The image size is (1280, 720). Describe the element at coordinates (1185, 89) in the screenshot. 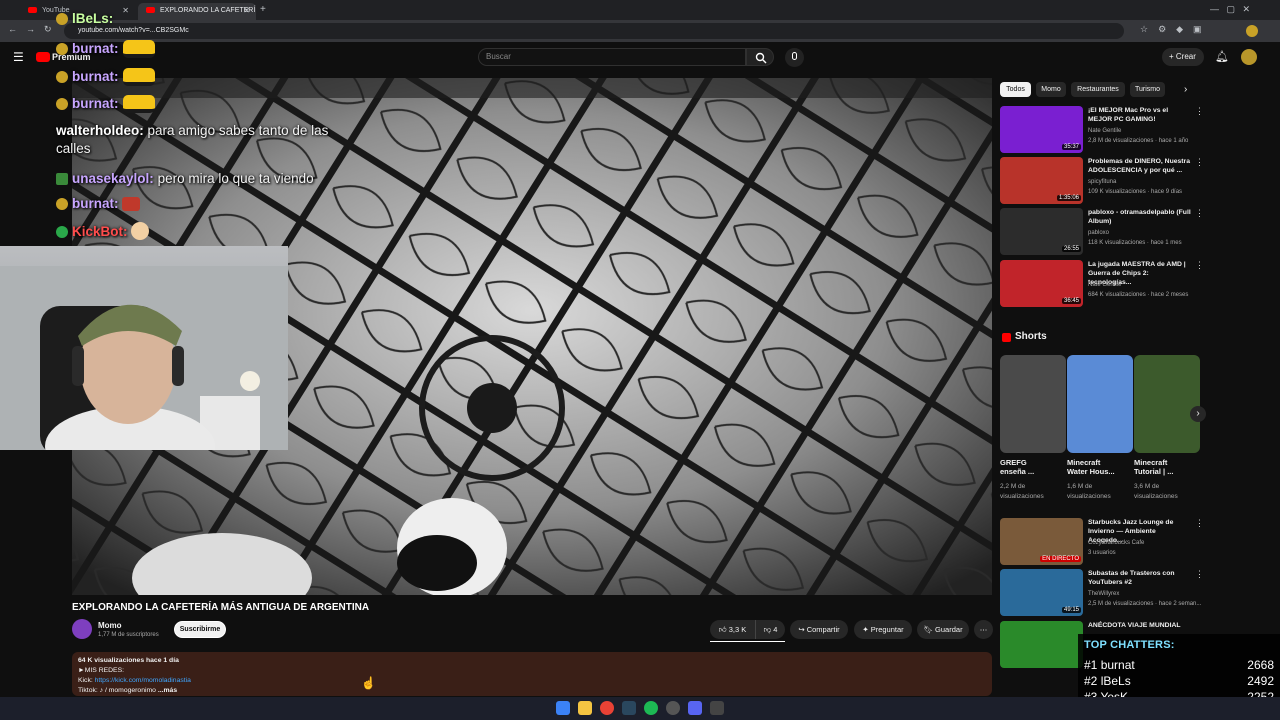

I see `chevron-right-icon: ›` at that location.